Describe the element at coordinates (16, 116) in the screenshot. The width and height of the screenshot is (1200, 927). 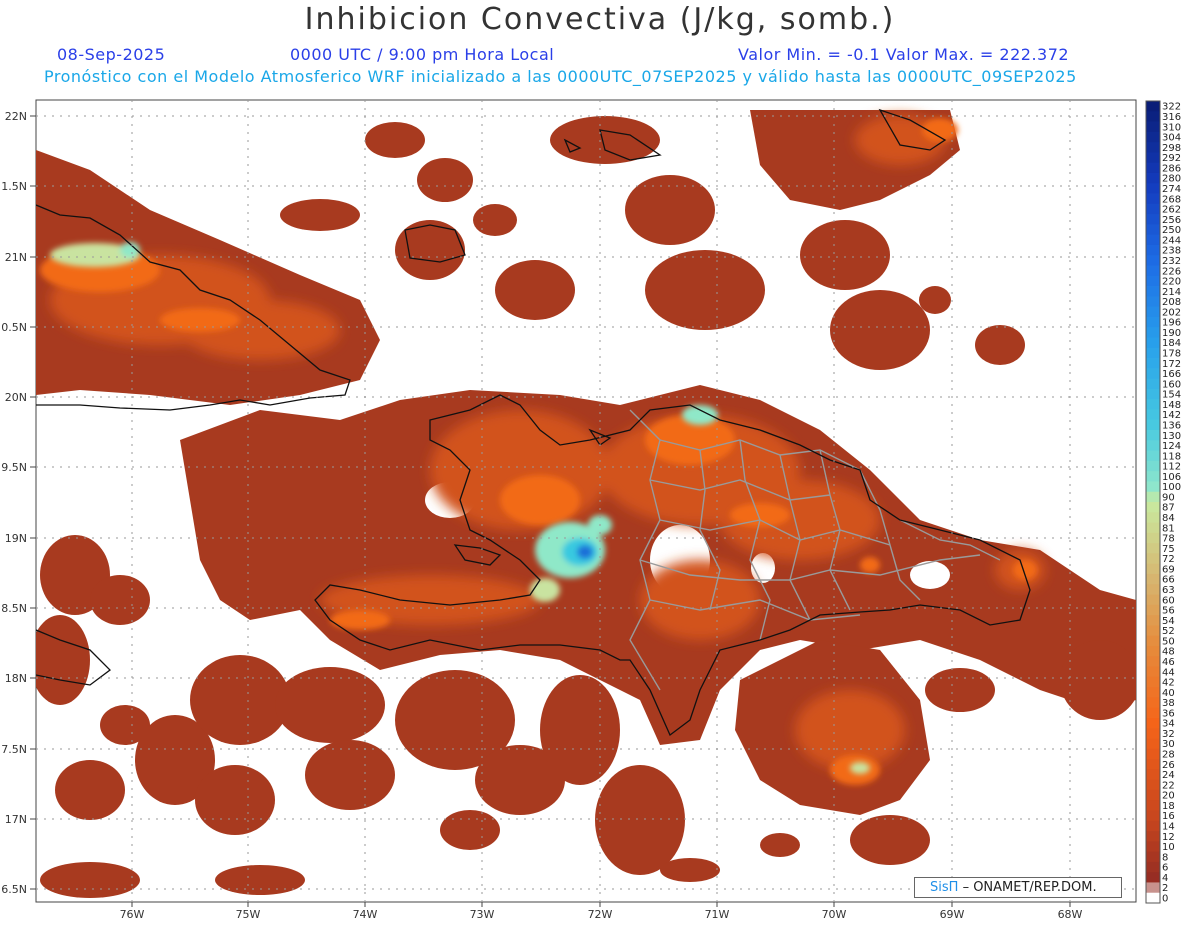
I see `lat-label: 22N` at that location.